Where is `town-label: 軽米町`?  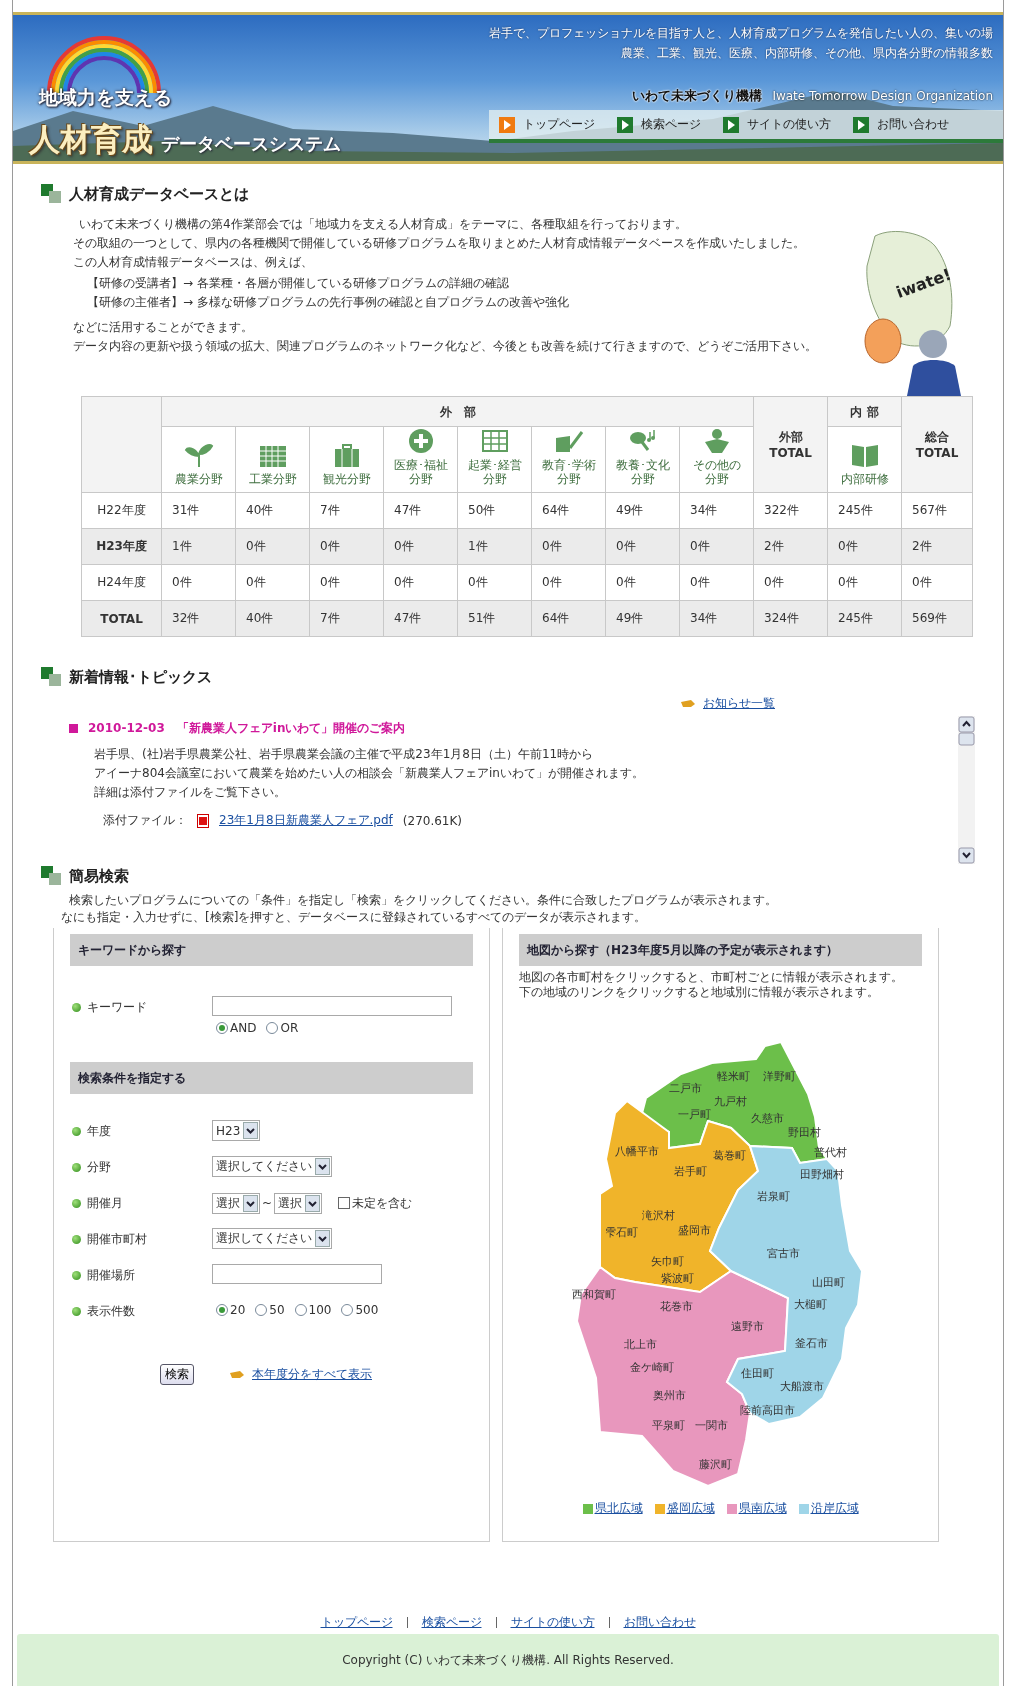 town-label: 軽米町 is located at coordinates (733, 1076).